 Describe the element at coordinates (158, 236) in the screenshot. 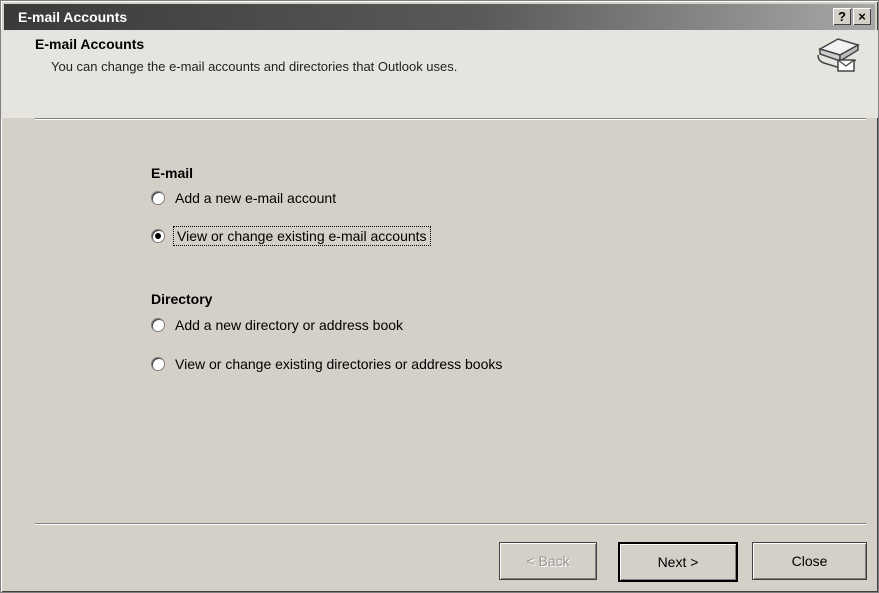

I see `radio-button-selected` at that location.